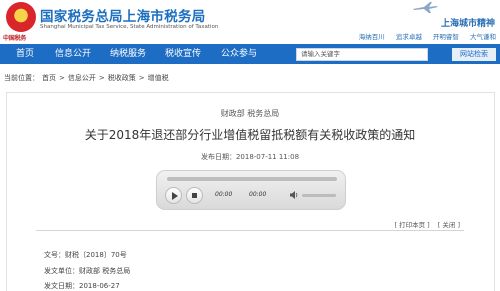 Image resolution: width=500 pixels, height=291 pixels. I want to click on meta-doc-number: 文号：财税〔2018〕70号, so click(85, 255).